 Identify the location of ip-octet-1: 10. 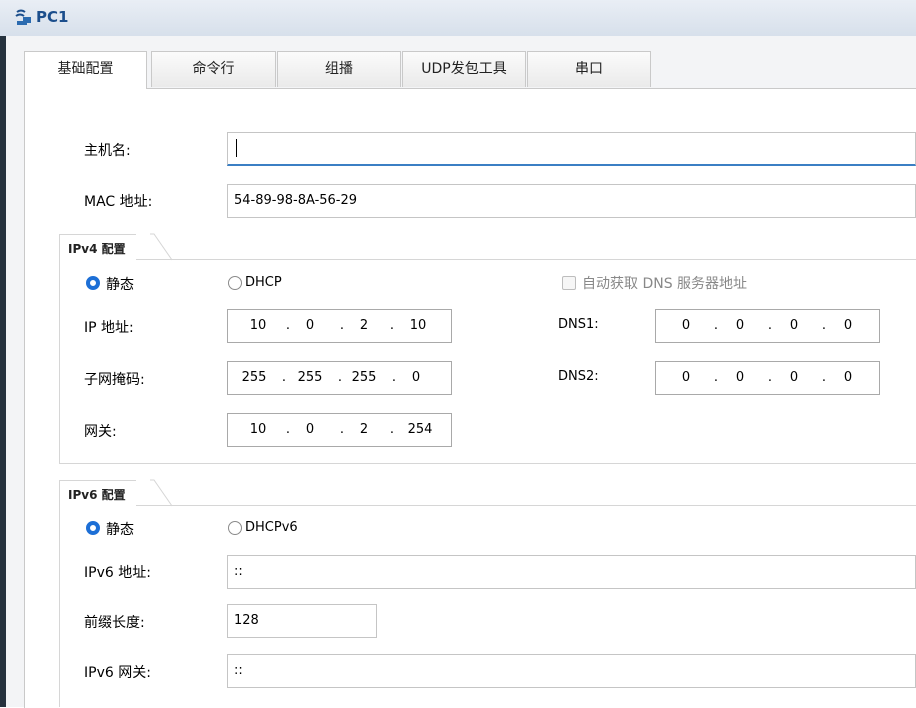
(258, 326).